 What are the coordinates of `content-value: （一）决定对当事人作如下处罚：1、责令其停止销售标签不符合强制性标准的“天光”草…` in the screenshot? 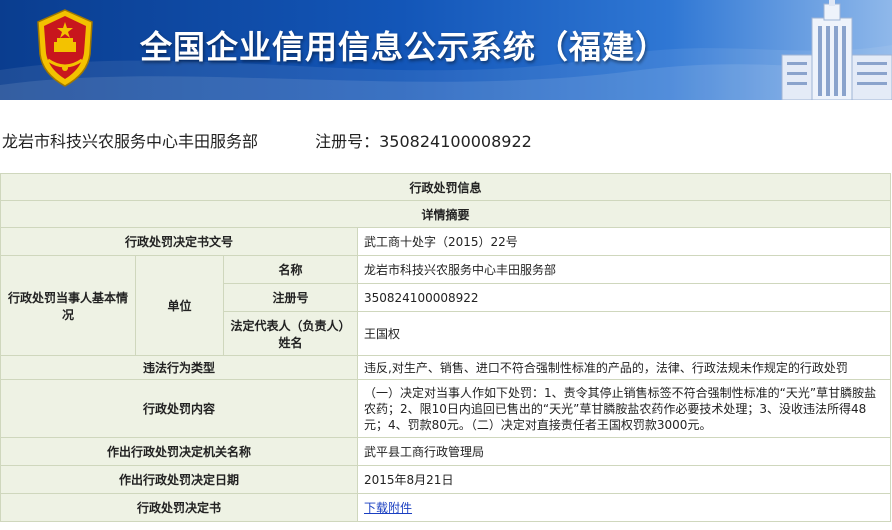 It's located at (624, 408).